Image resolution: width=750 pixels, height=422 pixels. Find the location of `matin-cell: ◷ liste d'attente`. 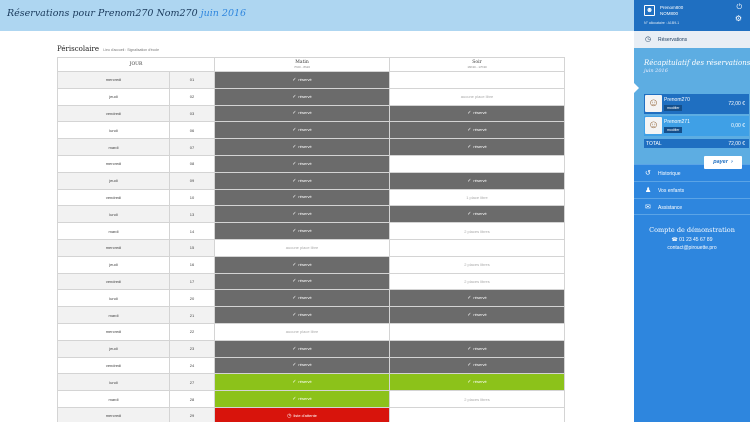

matin-cell: ◷ liste d'attente is located at coordinates (302, 414).